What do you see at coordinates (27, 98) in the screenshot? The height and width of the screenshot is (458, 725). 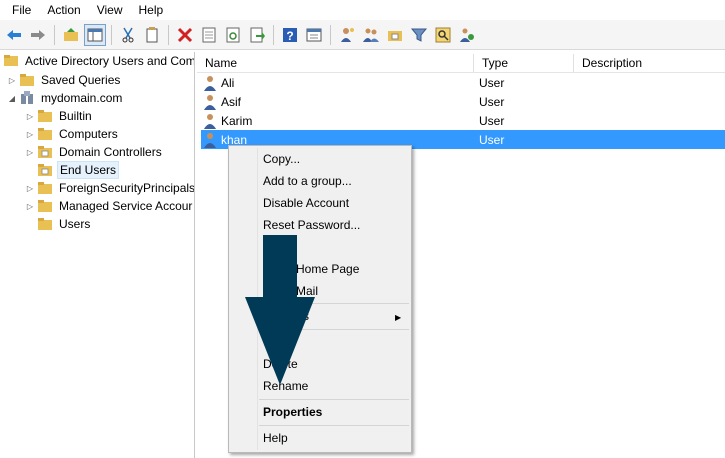 I see `domain-icon` at bounding box center [27, 98].